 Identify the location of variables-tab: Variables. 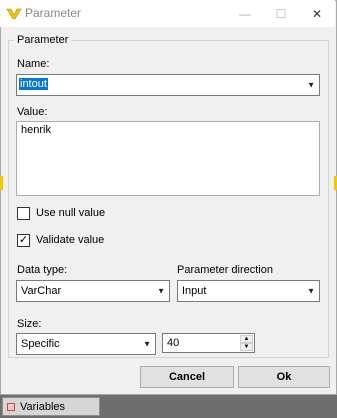
(51, 406).